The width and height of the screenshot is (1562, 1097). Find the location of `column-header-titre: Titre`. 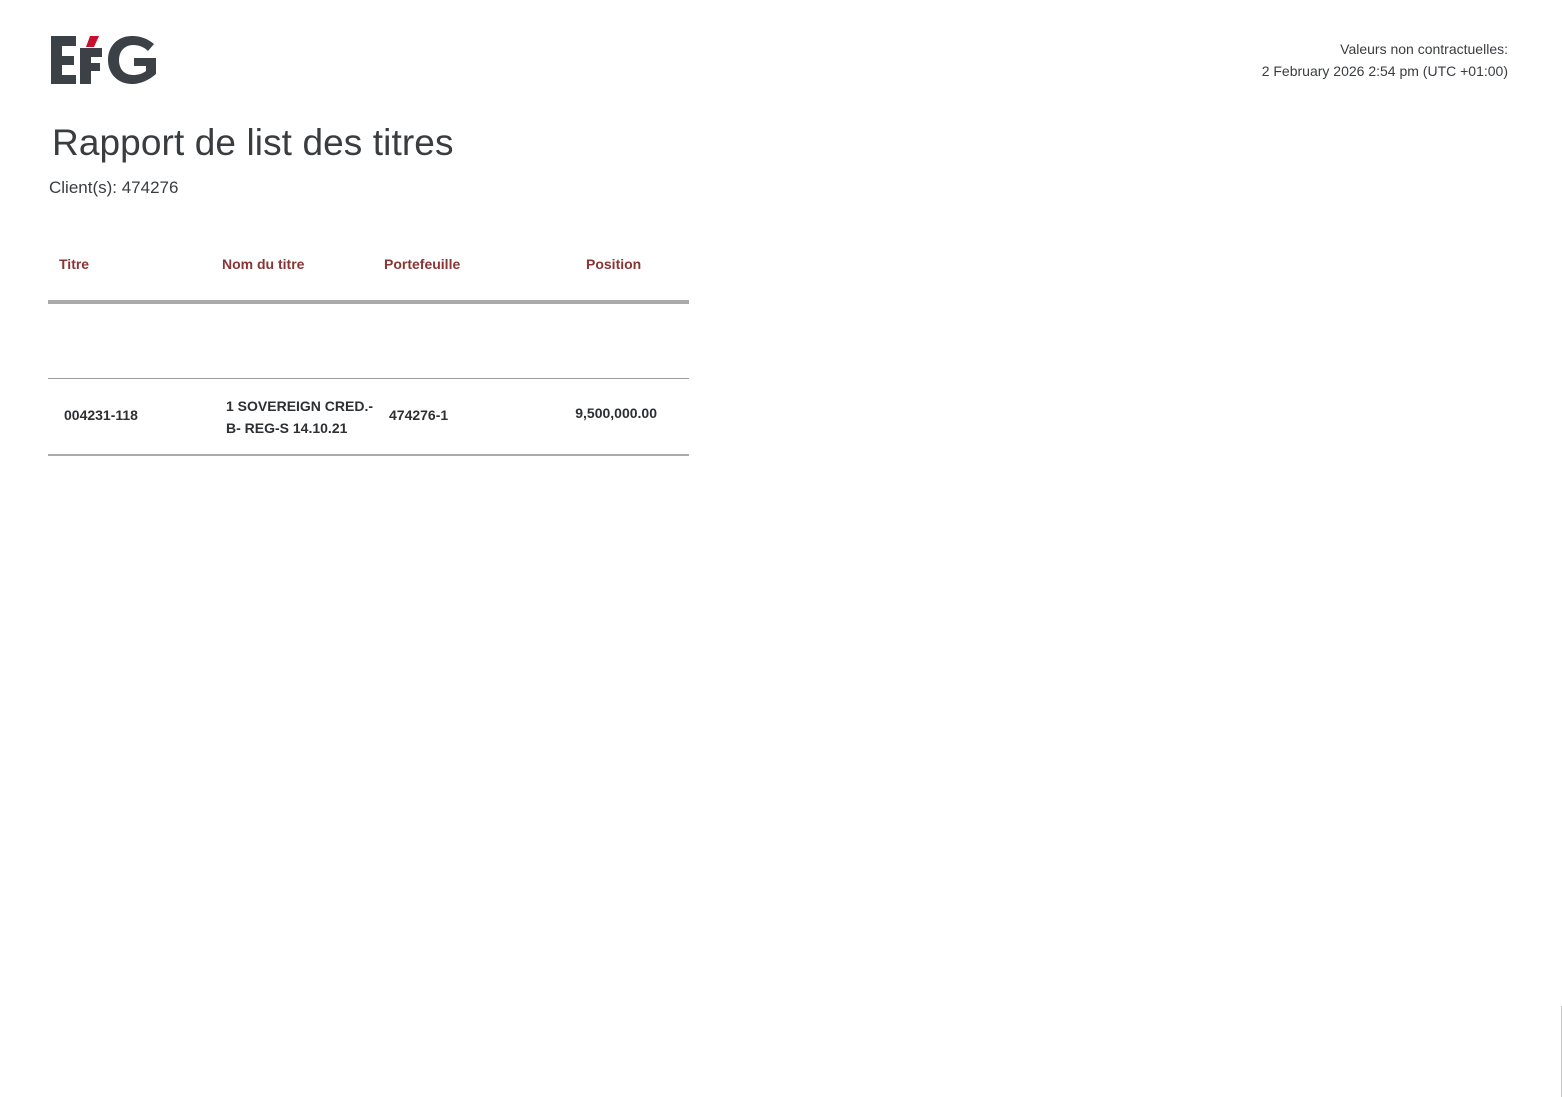

column-header-titre: Titre is located at coordinates (74, 264).